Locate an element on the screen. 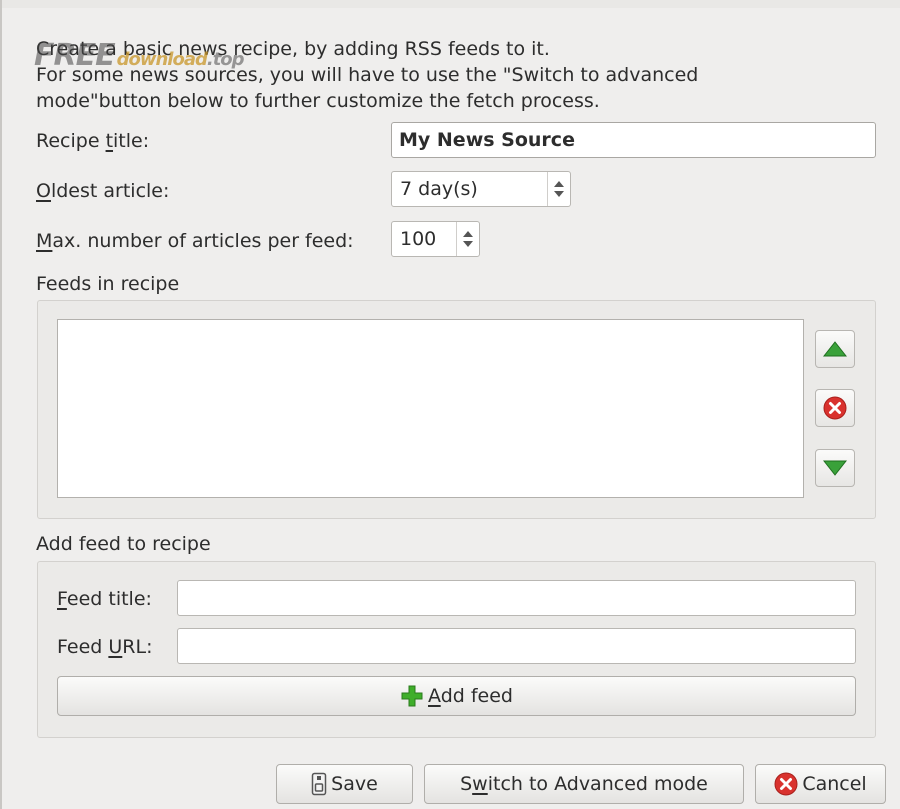 The height and width of the screenshot is (809, 900). switch-advanced-label: Switch to Advanced mode is located at coordinates (584, 784).